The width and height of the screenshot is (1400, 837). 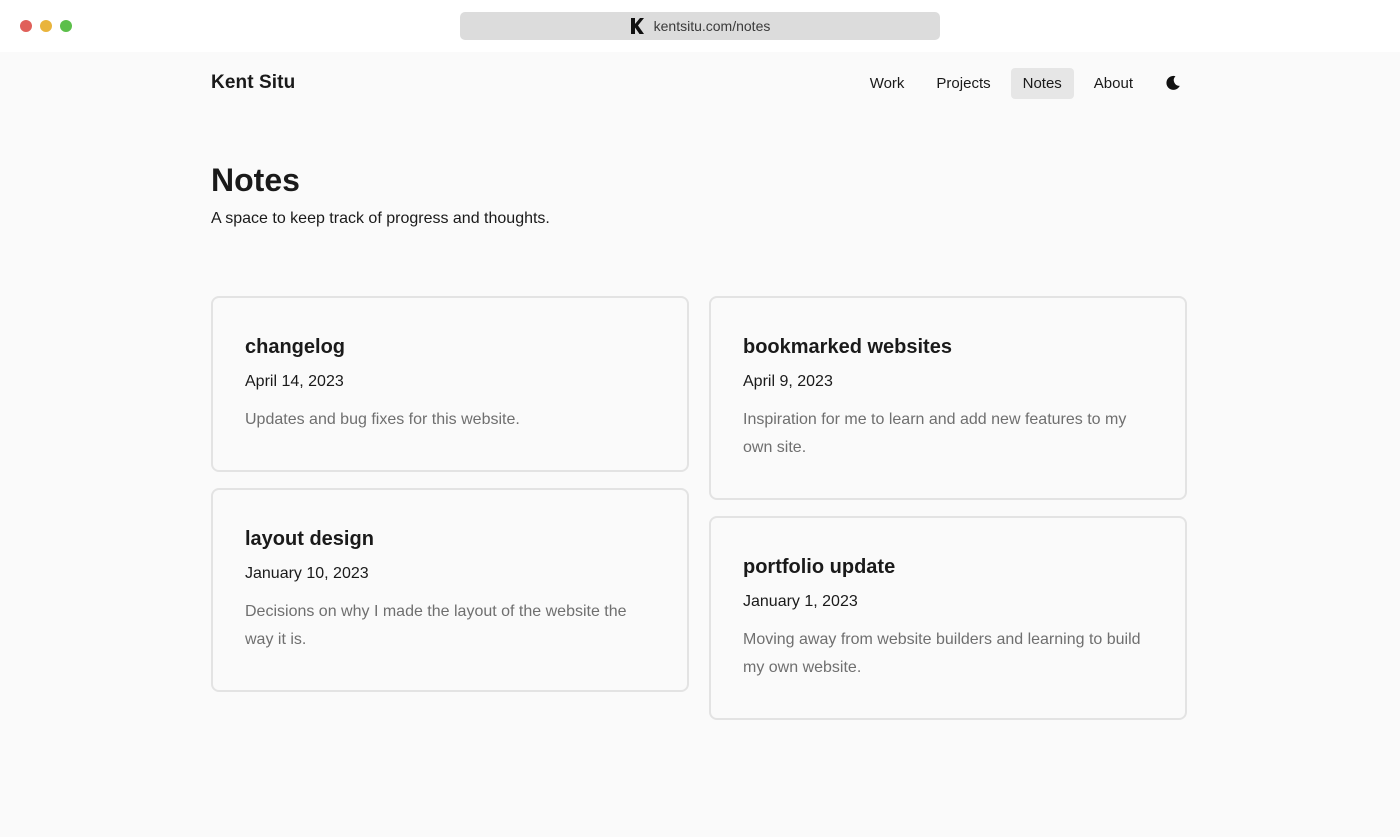 What do you see at coordinates (307, 573) in the screenshot?
I see `note-date: January 10, 2023` at bounding box center [307, 573].